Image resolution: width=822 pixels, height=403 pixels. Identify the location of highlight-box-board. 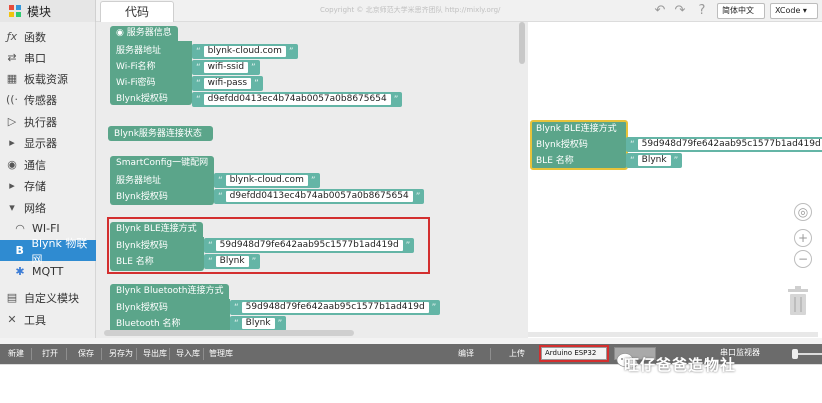
(574, 353).